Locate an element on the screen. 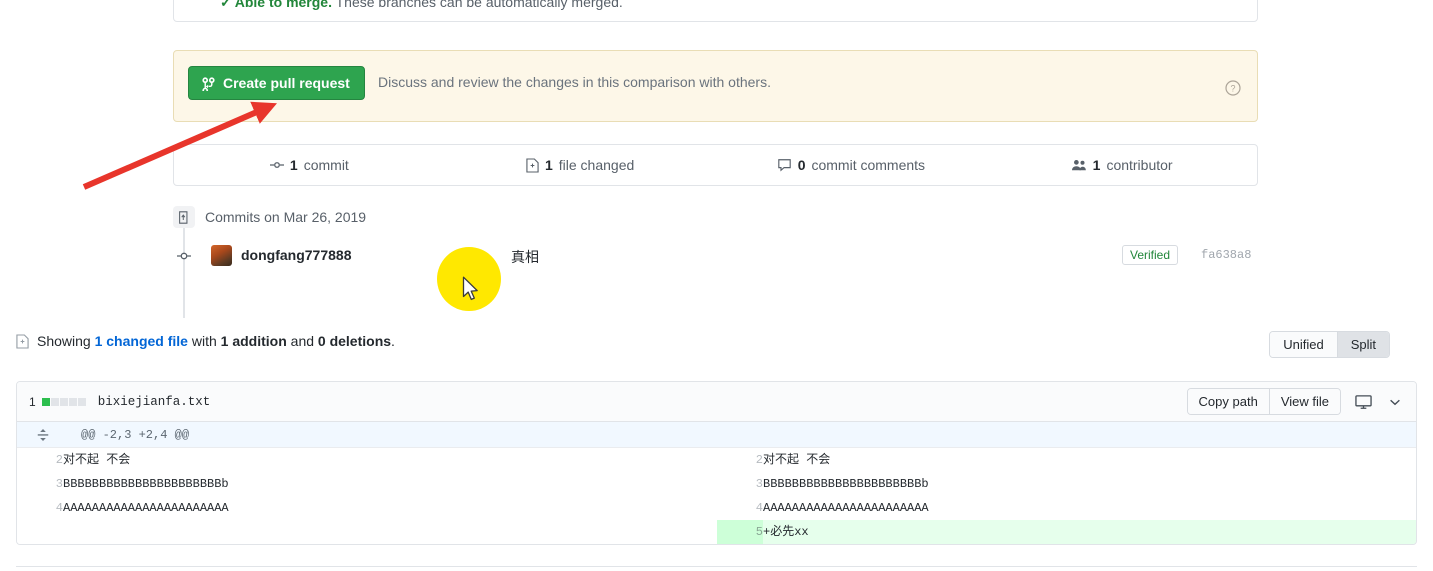 The image size is (1433, 571). stat-comments-count: 0 is located at coordinates (801, 165).